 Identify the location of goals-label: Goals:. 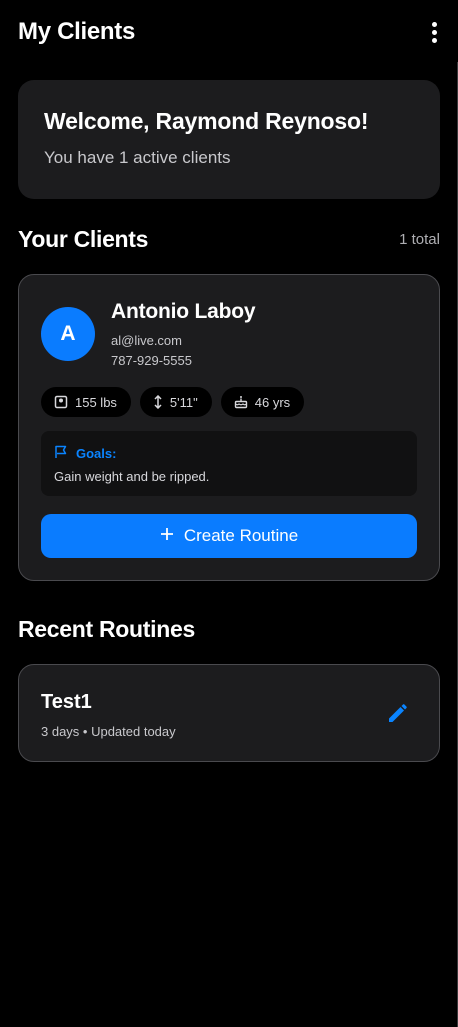
(96, 453).